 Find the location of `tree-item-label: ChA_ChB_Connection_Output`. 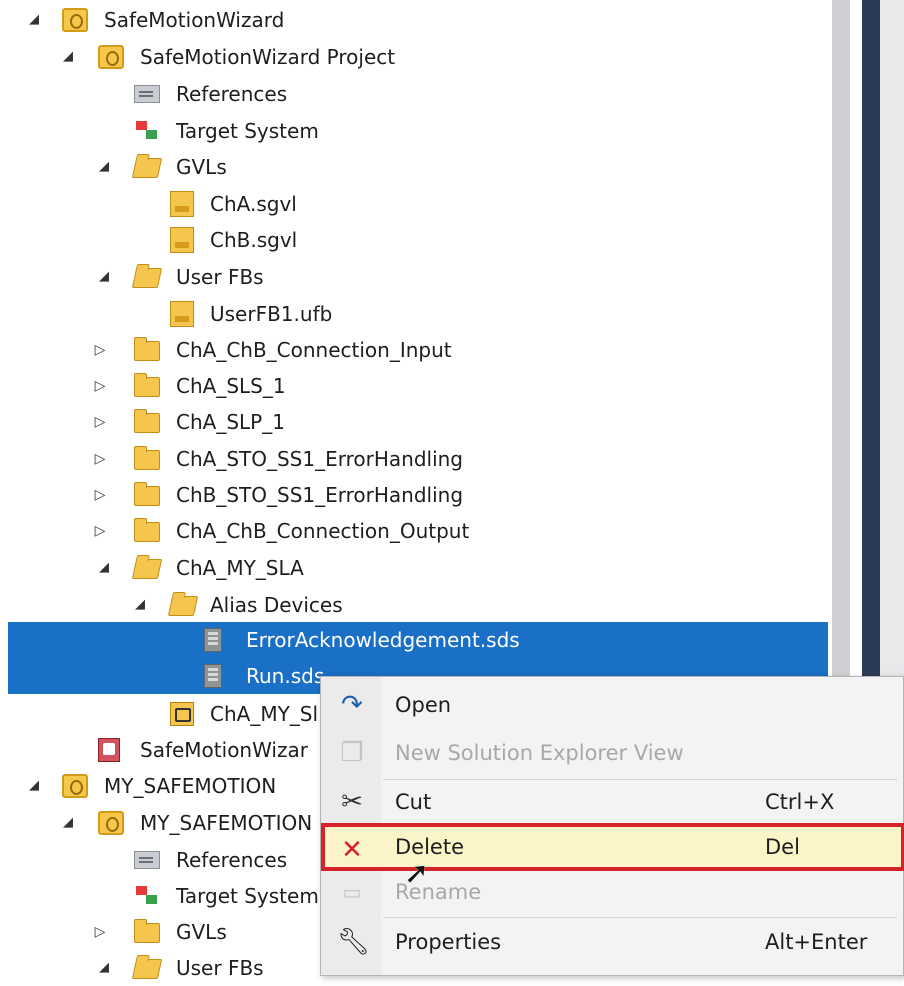

tree-item-label: ChA_ChB_Connection_Output is located at coordinates (323, 531).